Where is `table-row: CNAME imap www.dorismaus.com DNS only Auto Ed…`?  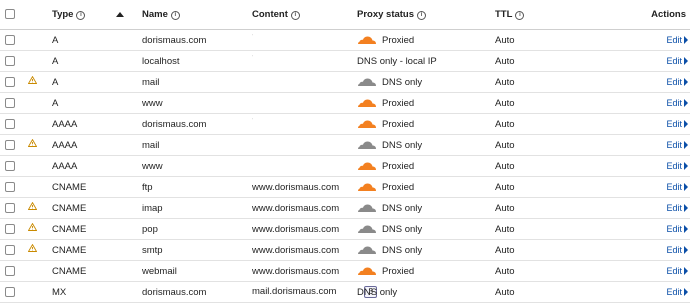 table-row: CNAME imap www.dorismaus.com DNS only Auto Ed… is located at coordinates (345, 208).